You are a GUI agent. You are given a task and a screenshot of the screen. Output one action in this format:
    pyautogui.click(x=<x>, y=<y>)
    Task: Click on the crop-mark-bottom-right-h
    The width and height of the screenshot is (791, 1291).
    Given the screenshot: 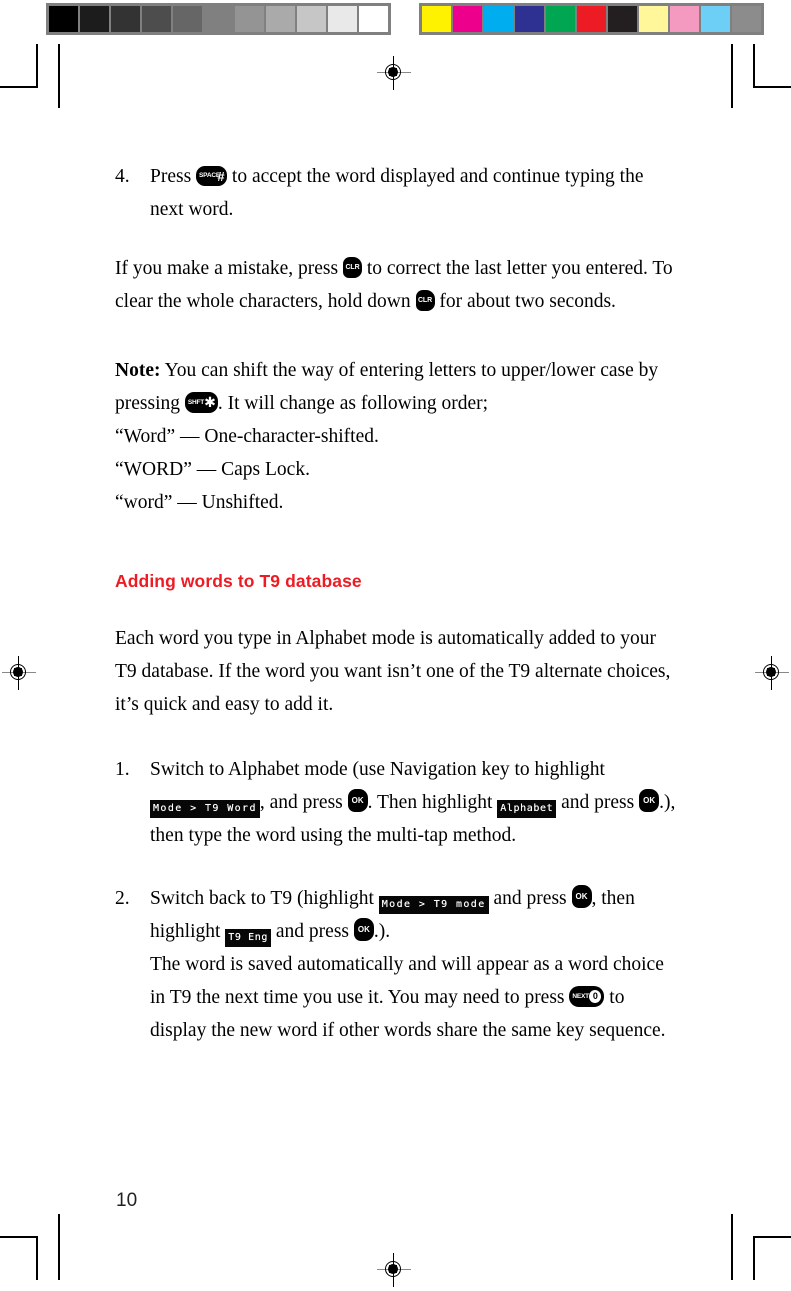 What is the action you would take?
    pyautogui.click(x=772, y=1237)
    